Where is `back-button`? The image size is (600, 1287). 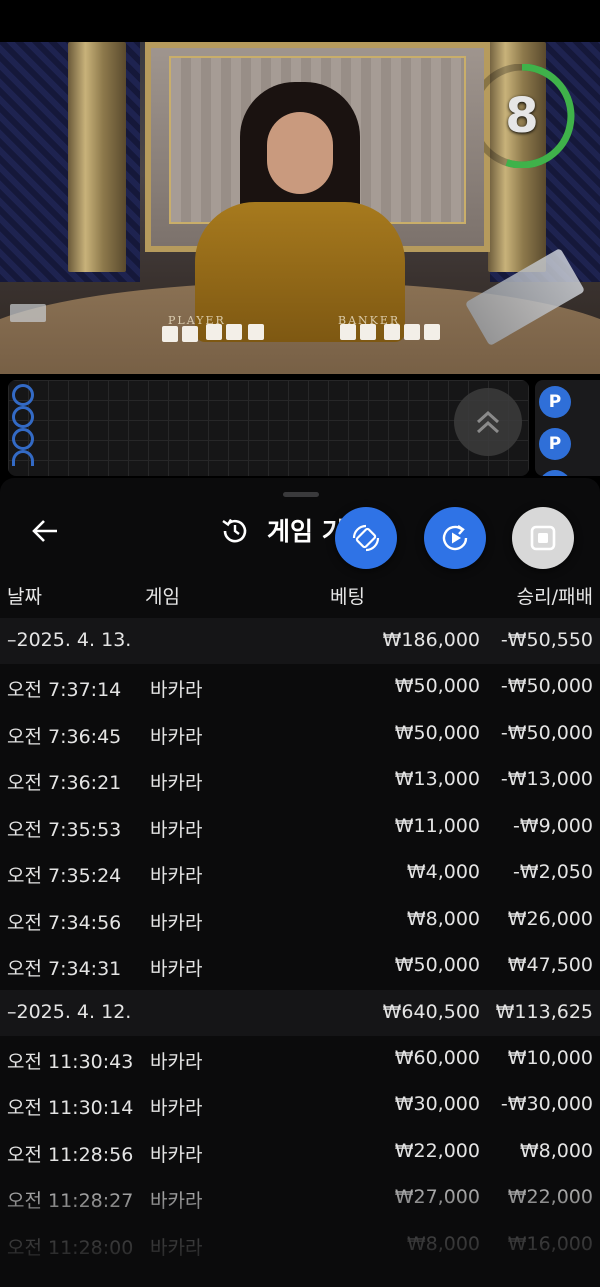 back-button is located at coordinates (45, 531).